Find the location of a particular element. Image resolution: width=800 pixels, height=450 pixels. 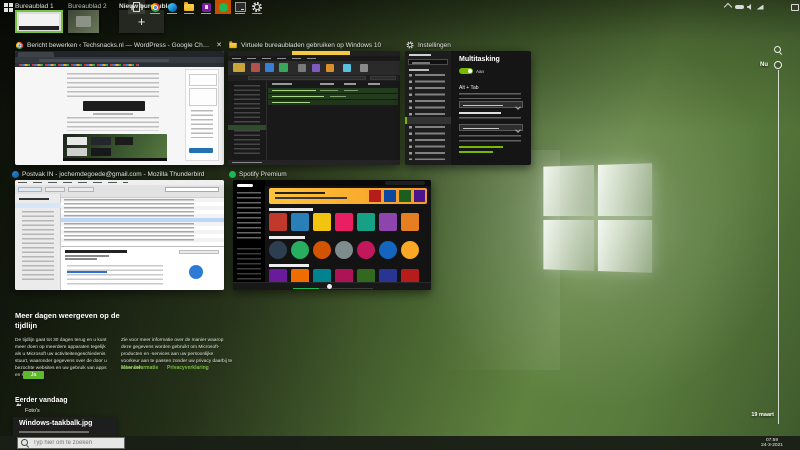

settings-search-box is located at coordinates (428, 62).